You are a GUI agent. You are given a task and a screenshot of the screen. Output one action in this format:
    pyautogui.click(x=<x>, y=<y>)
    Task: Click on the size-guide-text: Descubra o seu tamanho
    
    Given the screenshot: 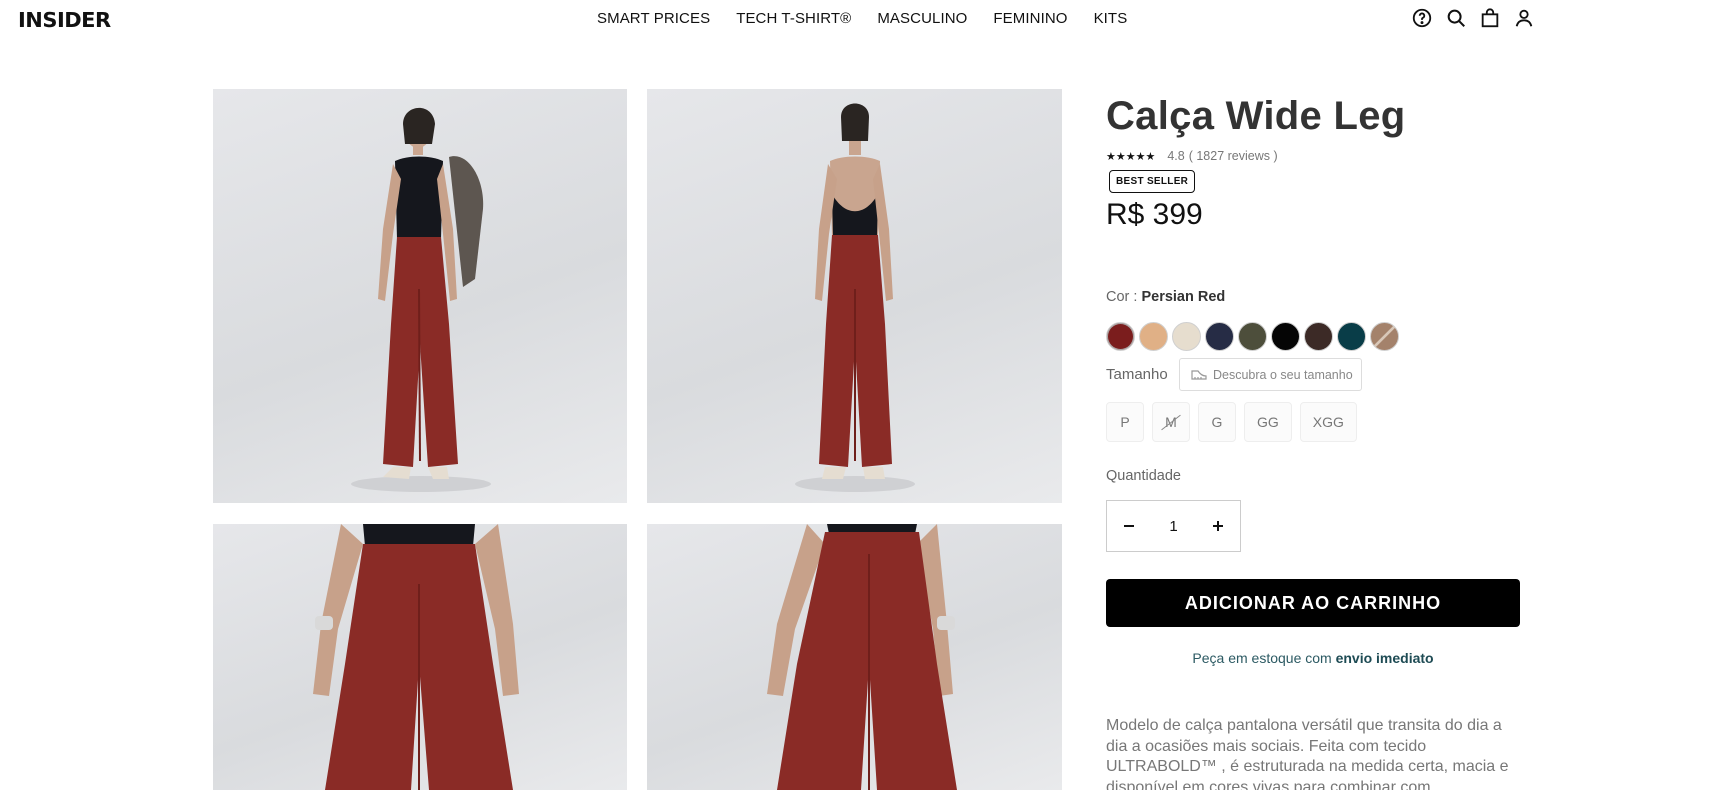 What is the action you would take?
    pyautogui.click(x=1283, y=374)
    